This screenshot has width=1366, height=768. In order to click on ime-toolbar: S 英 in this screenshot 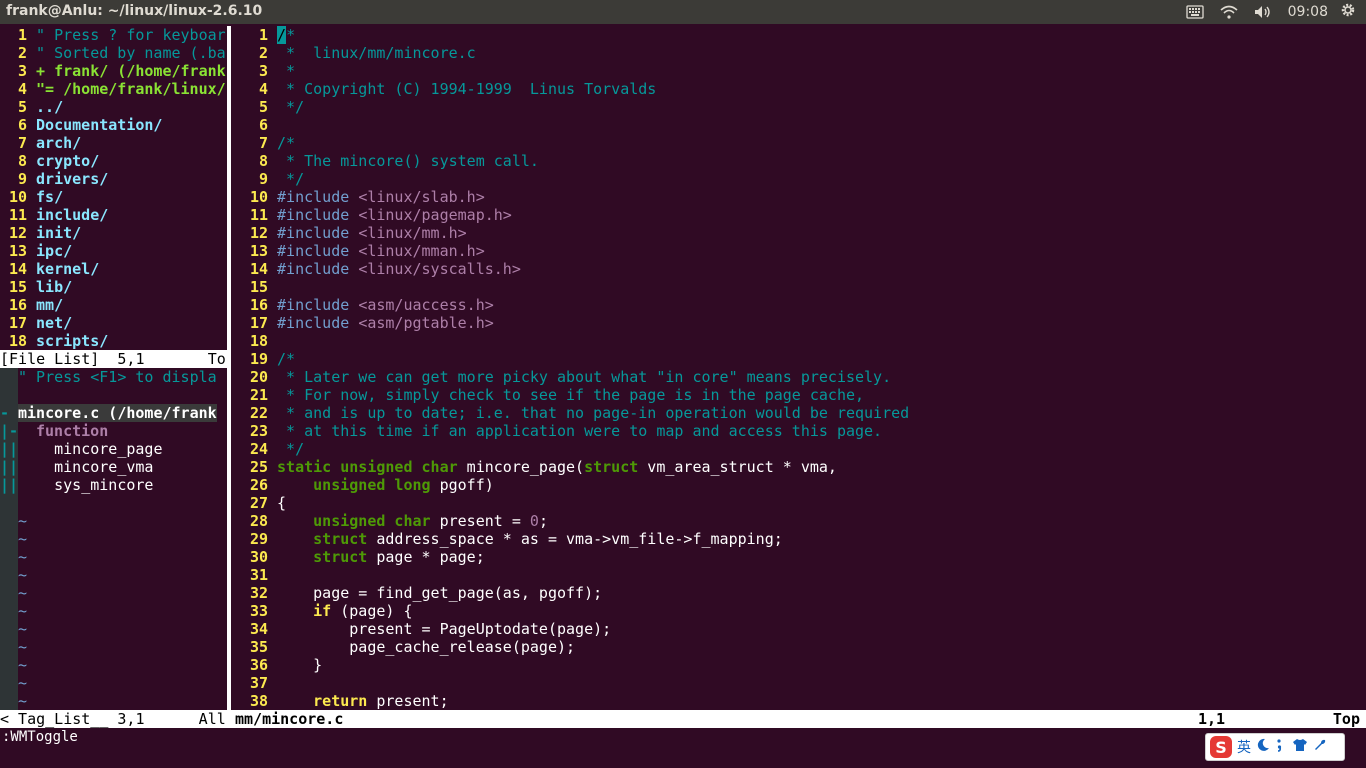, I will do `click(1275, 747)`.